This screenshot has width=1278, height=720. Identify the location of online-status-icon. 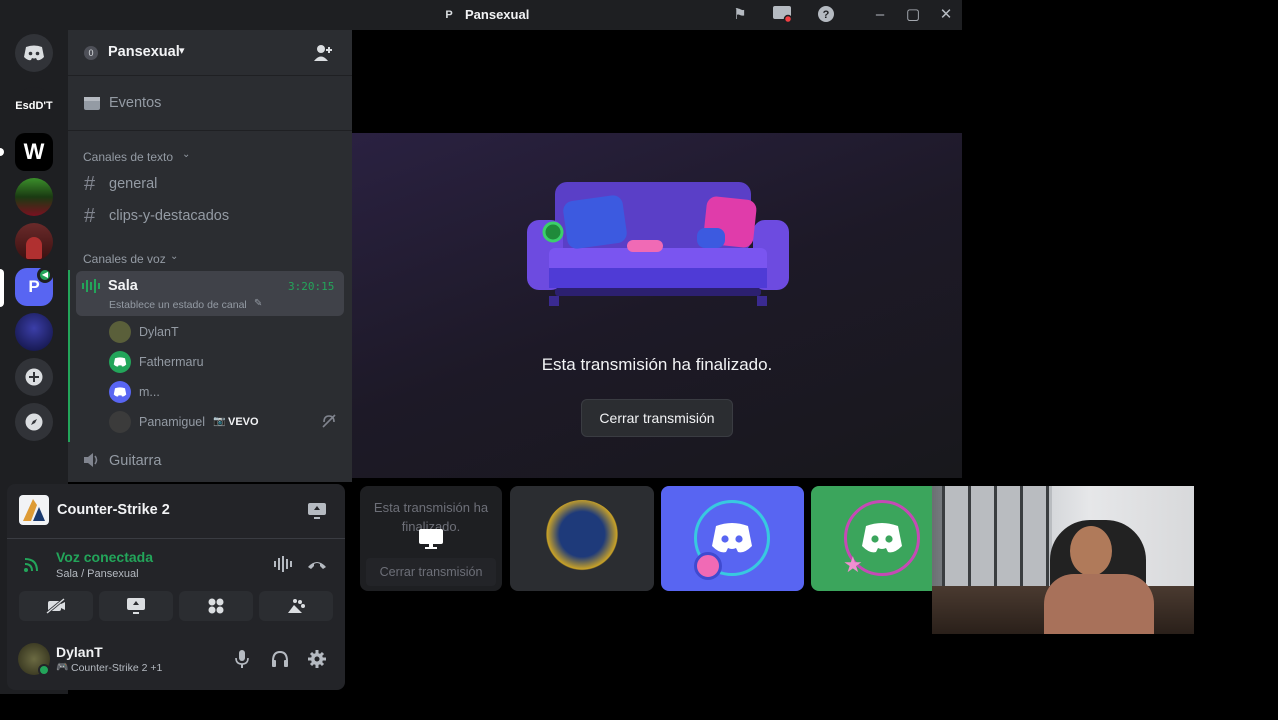
(44, 670).